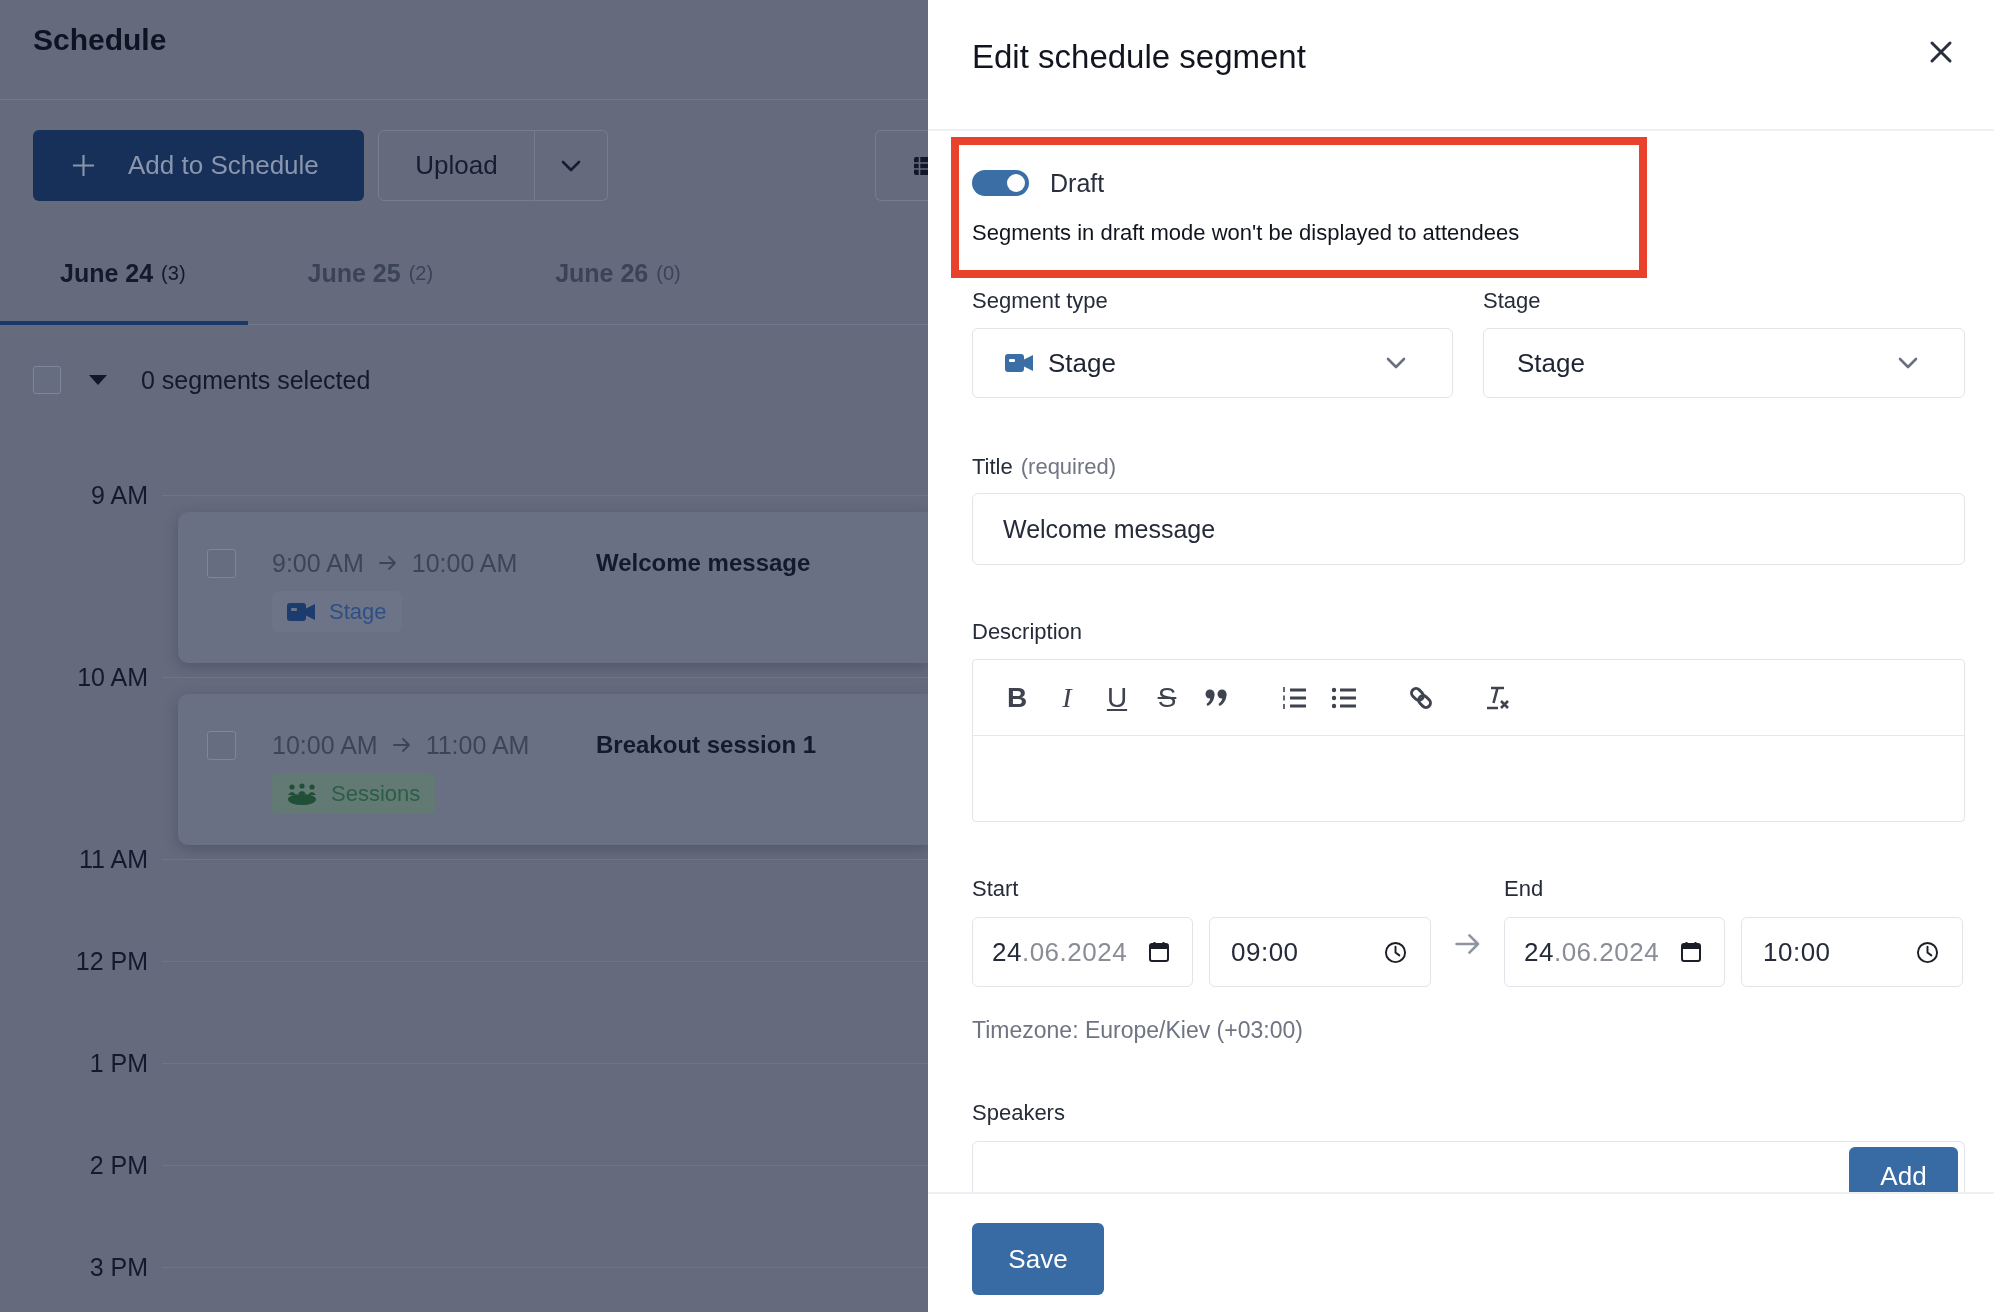  Describe the element at coordinates (1421, 697) in the screenshot. I see `link-icon` at that location.